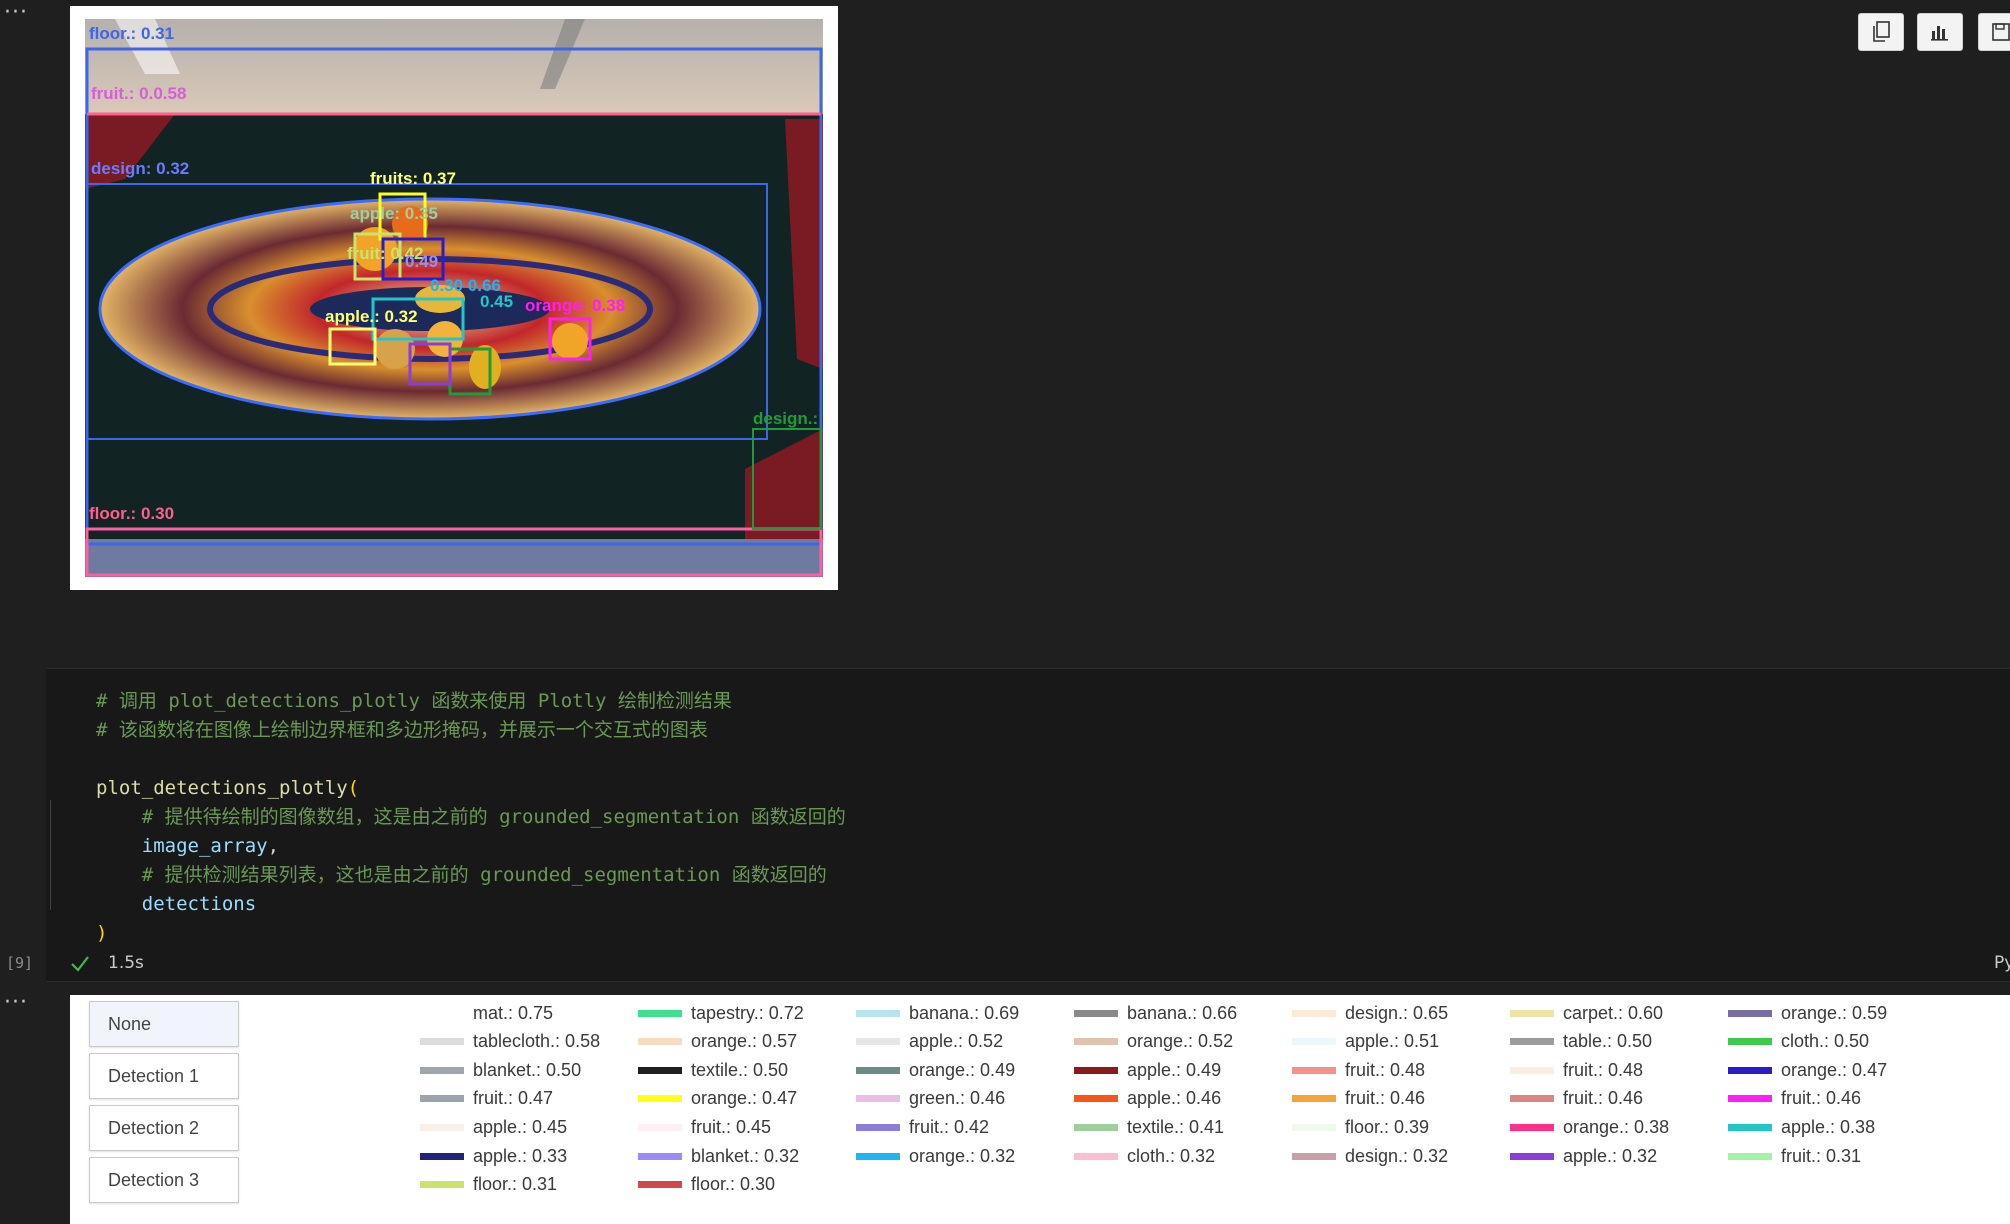  What do you see at coordinates (1387, 1126) in the screenshot?
I see `legend-label: floor.: 0.39` at bounding box center [1387, 1126].